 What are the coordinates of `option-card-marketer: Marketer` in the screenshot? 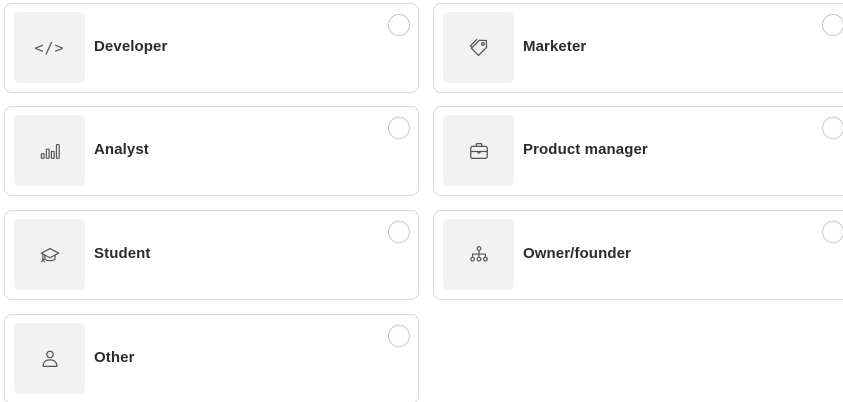 It's located at (638, 48).